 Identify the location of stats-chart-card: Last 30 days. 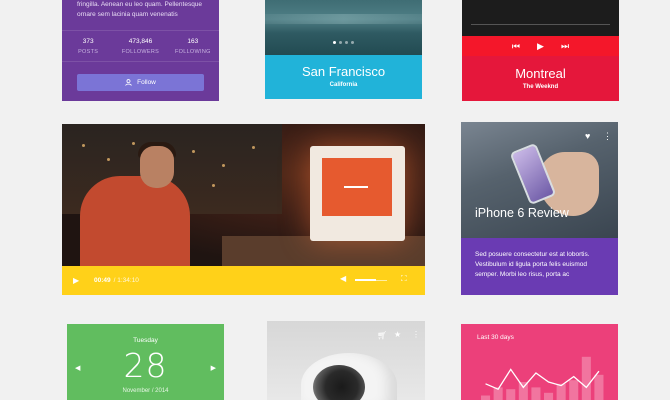
(539, 362).